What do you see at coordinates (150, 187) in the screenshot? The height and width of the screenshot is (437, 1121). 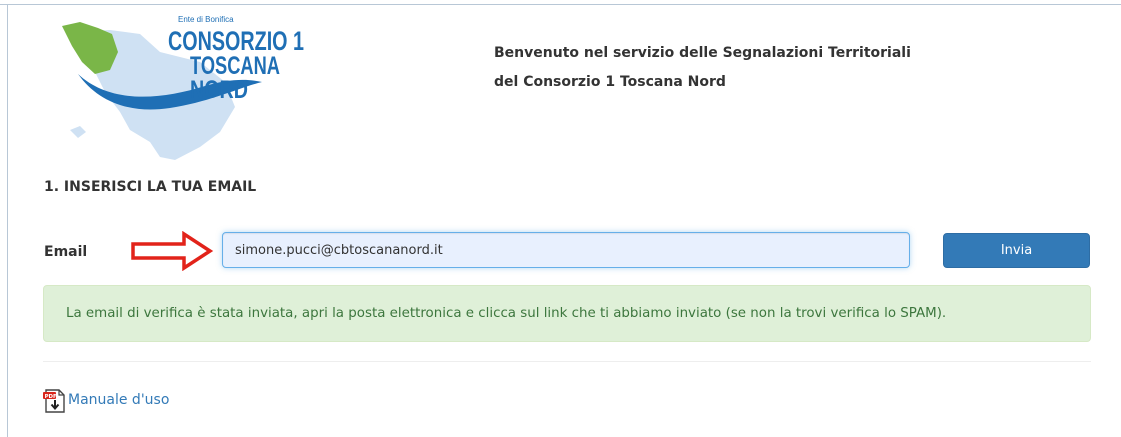 I see `section-title: 1. INSERISCI LA TUA EMAIL` at bounding box center [150, 187].